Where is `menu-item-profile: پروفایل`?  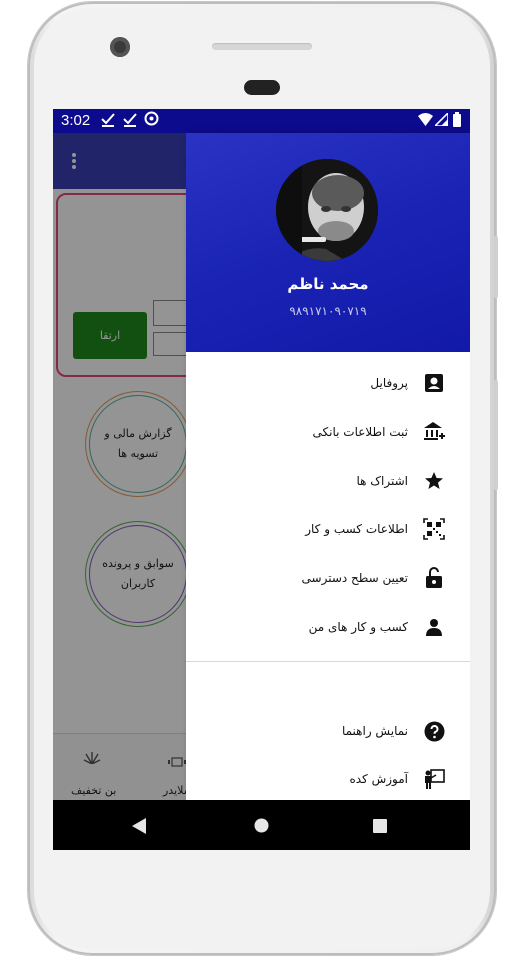
menu-item-profile: پروفایل is located at coordinates (328, 385).